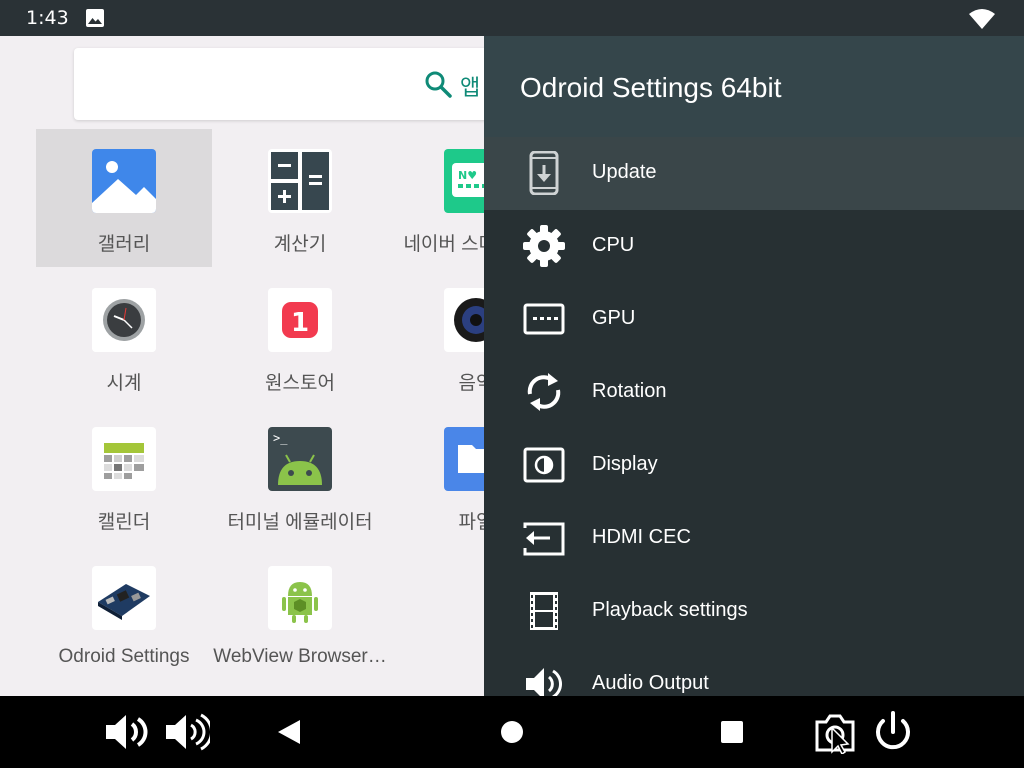  I want to click on gallery-icon, so click(124, 181).